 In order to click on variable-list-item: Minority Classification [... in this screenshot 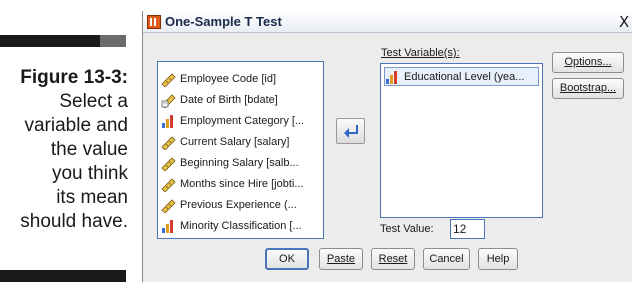, I will do `click(240, 226)`.